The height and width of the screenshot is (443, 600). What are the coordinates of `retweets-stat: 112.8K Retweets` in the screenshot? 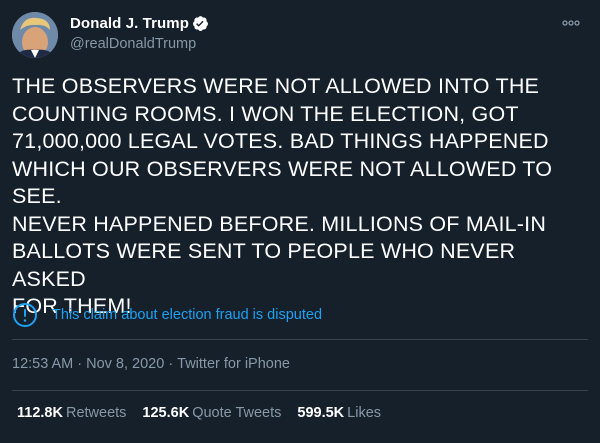 It's located at (71, 413).